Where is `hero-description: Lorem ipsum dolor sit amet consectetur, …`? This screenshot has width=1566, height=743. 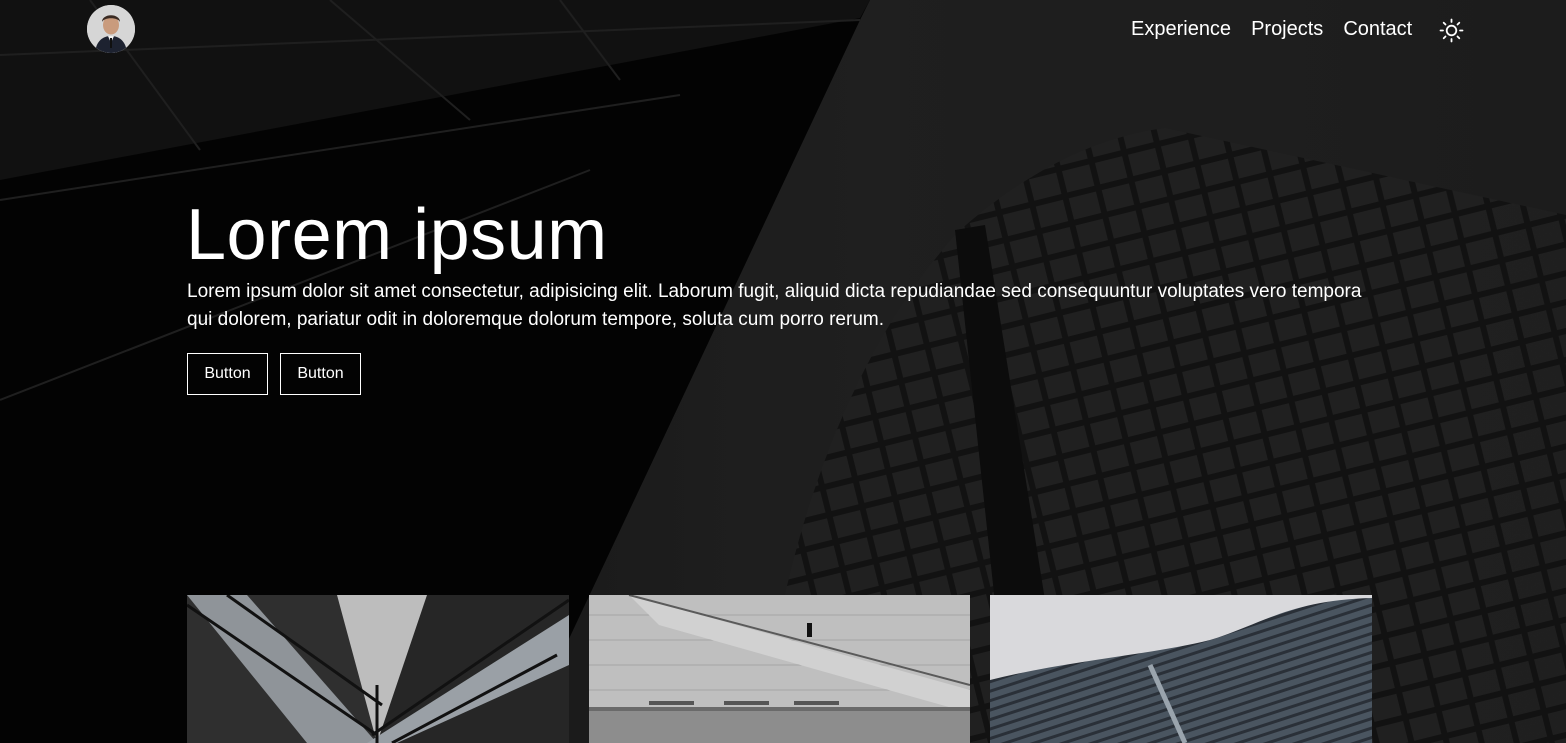
hero-description: Lorem ipsum dolor sit amet consectetur, … is located at coordinates (774, 305).